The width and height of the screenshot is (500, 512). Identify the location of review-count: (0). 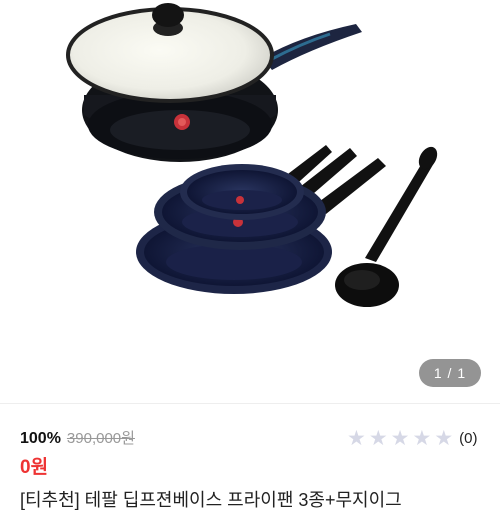
(468, 438).